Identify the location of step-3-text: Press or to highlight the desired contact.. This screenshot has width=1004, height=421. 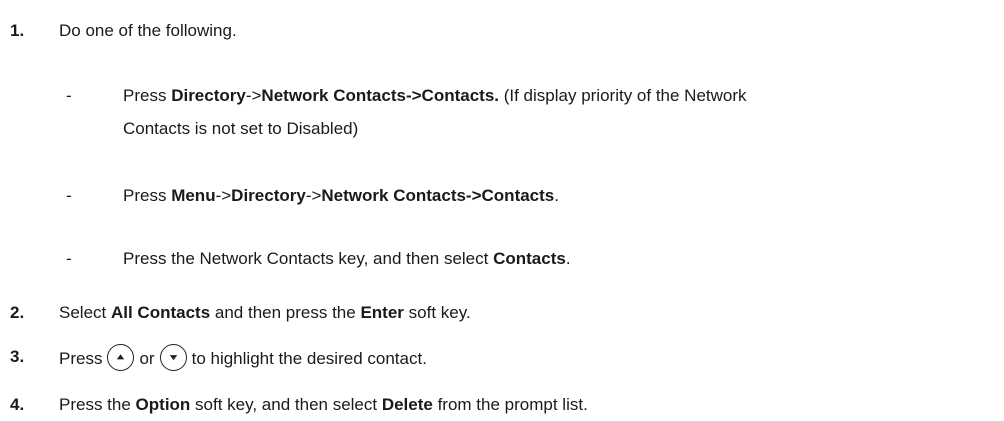
(243, 358).